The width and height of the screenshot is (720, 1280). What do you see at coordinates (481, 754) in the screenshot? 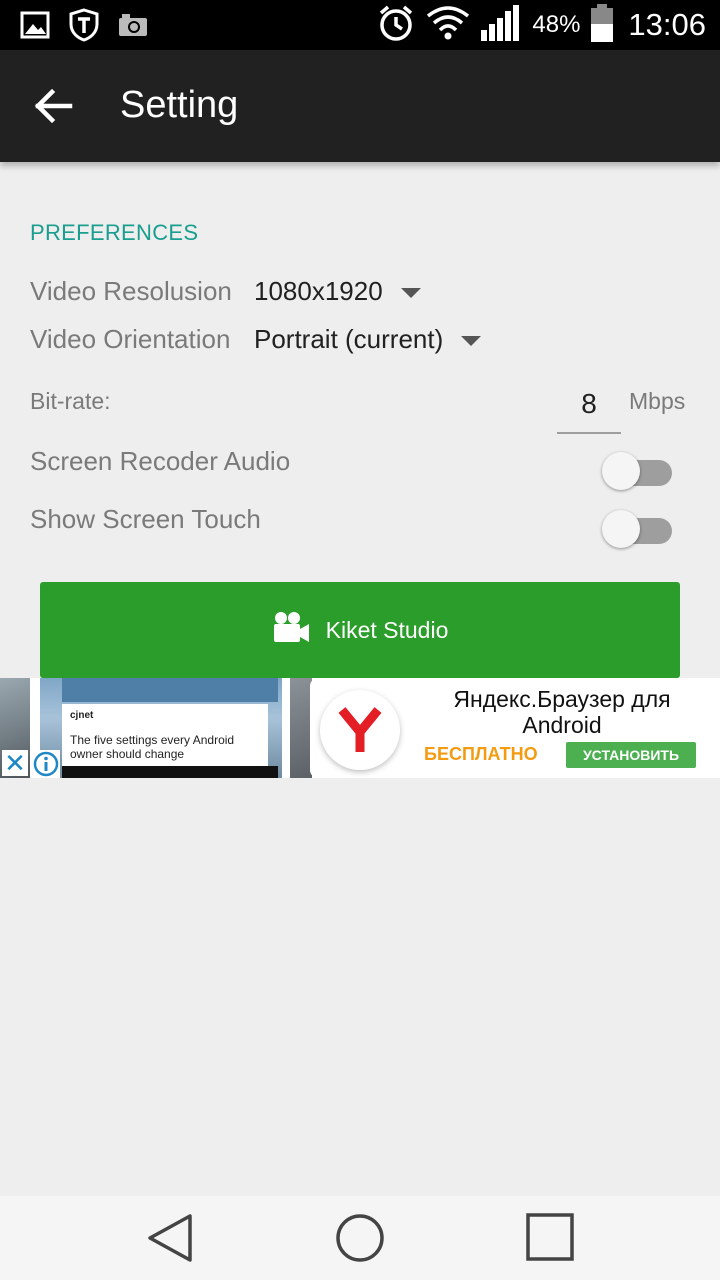
I see `ad-price: БЕСПЛАТНО` at bounding box center [481, 754].